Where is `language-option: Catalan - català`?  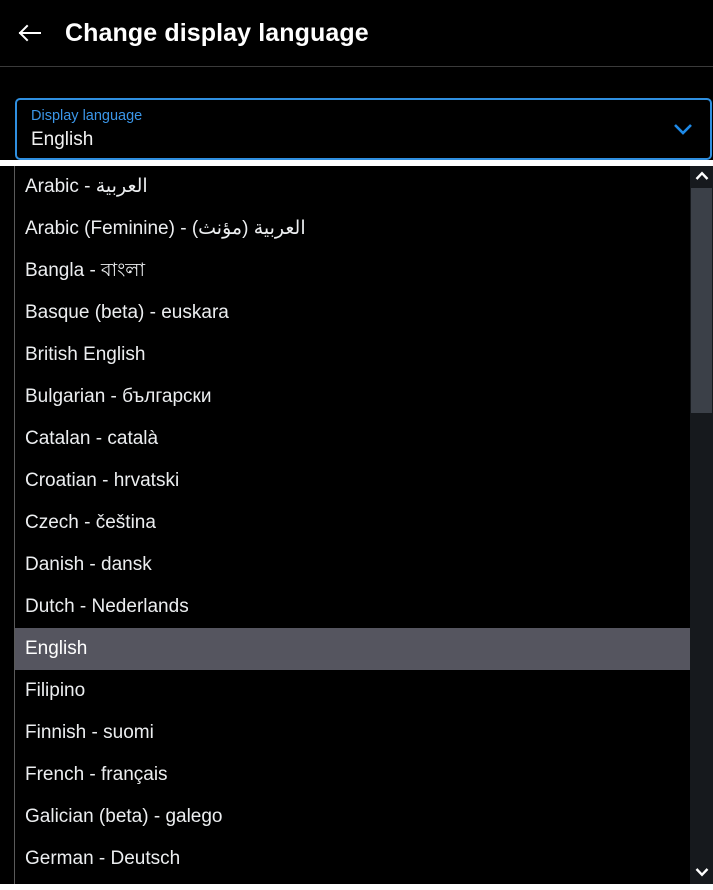
language-option: Catalan - català is located at coordinates (352, 439).